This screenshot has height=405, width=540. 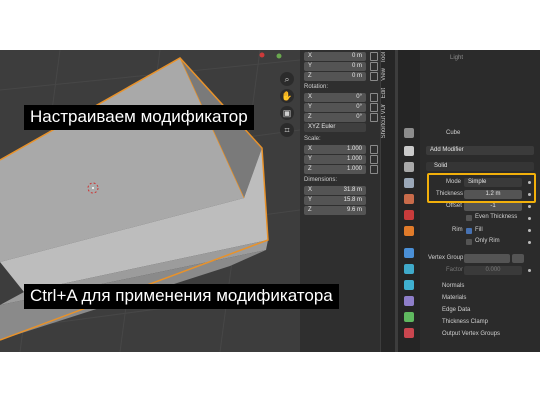 What do you see at coordinates (469, 218) in the screenshot?
I see `even-thickness-checkbox` at bounding box center [469, 218].